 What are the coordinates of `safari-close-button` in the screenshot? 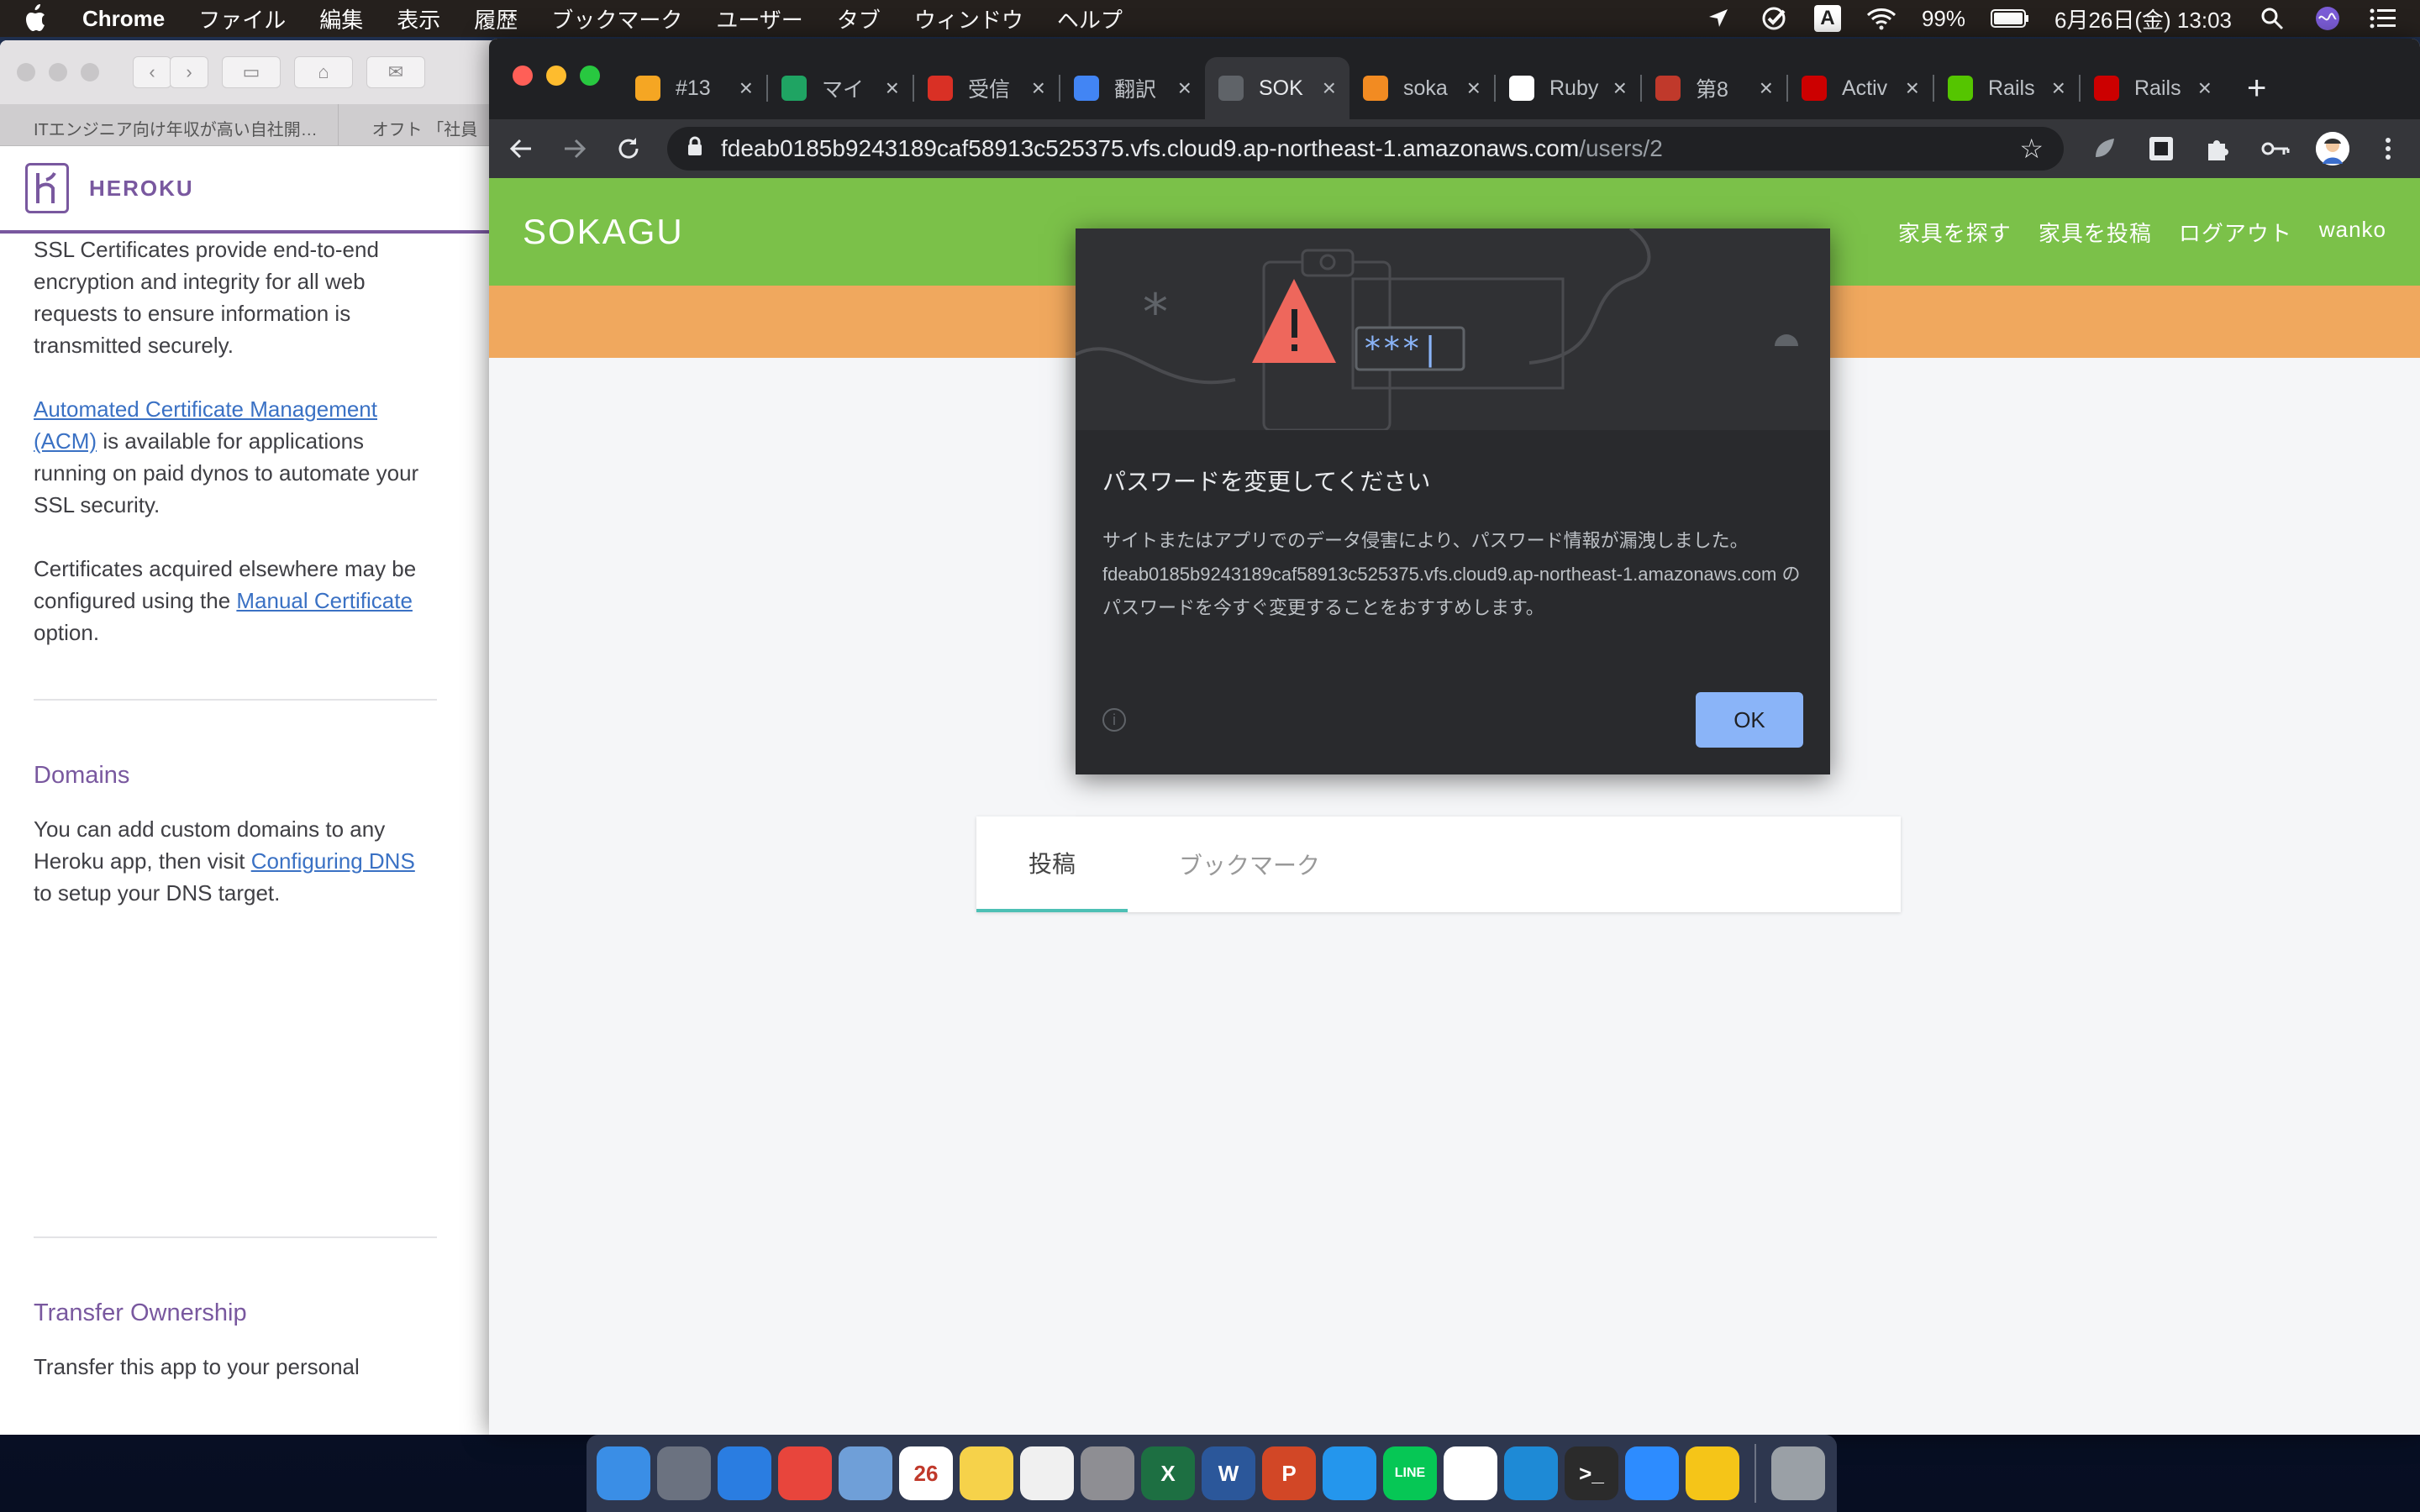 It's located at (26, 72).